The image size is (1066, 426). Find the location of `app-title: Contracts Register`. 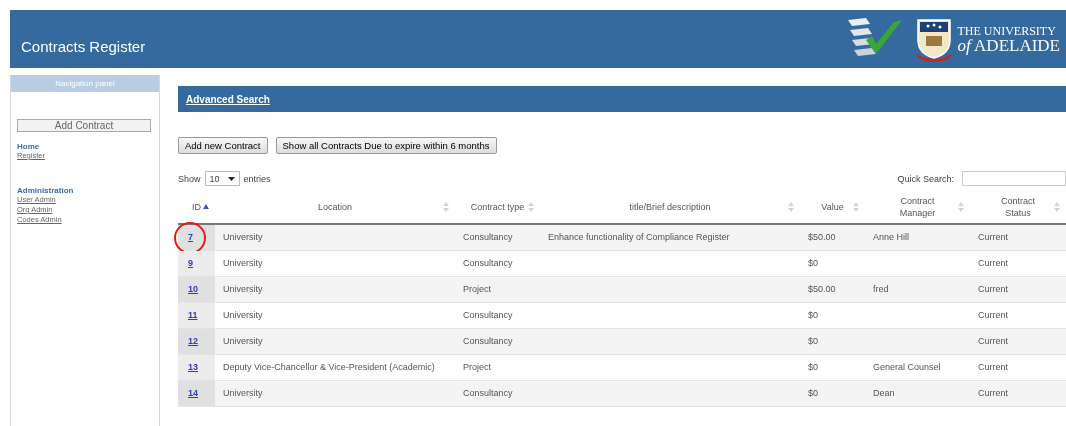

app-title: Contracts Register is located at coordinates (83, 46).